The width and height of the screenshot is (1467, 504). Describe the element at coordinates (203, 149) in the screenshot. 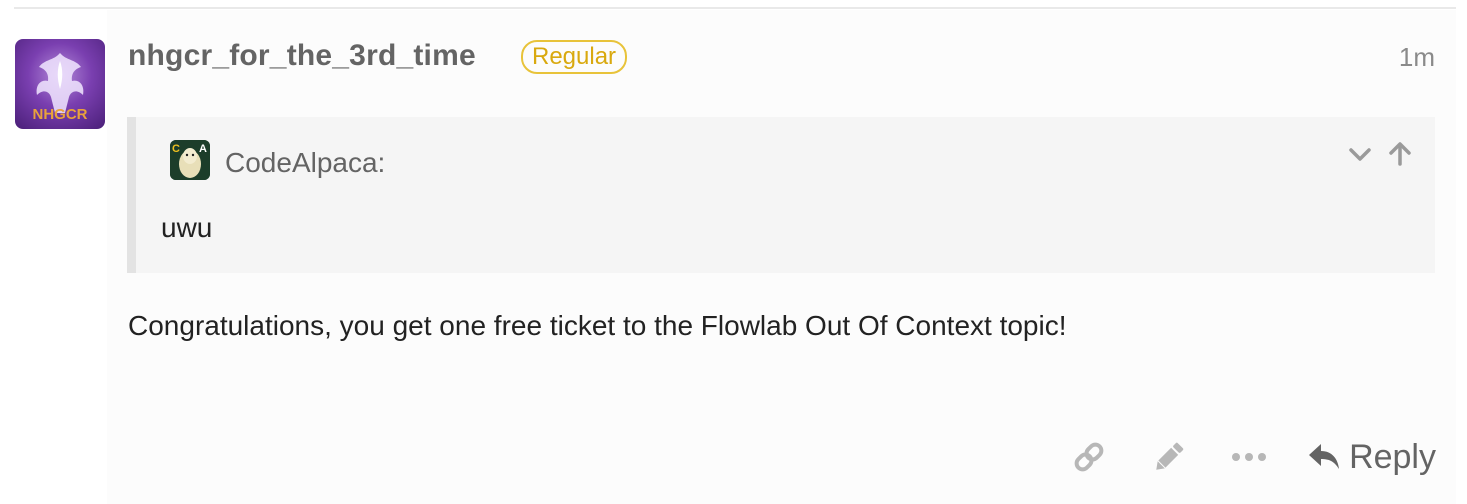

I see `svg-text: A` at that location.